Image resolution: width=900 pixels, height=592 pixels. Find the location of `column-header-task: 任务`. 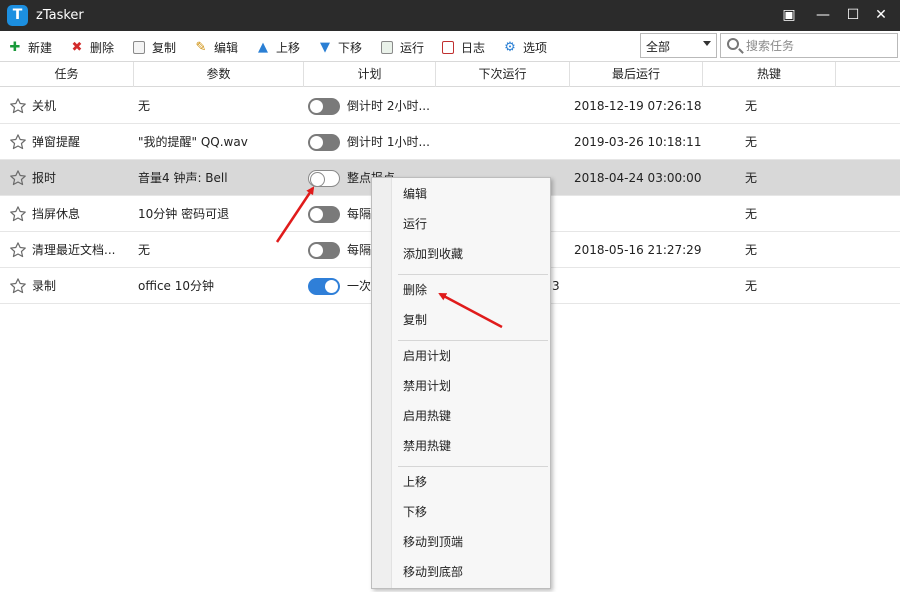

column-header-task: 任务 is located at coordinates (67, 74).